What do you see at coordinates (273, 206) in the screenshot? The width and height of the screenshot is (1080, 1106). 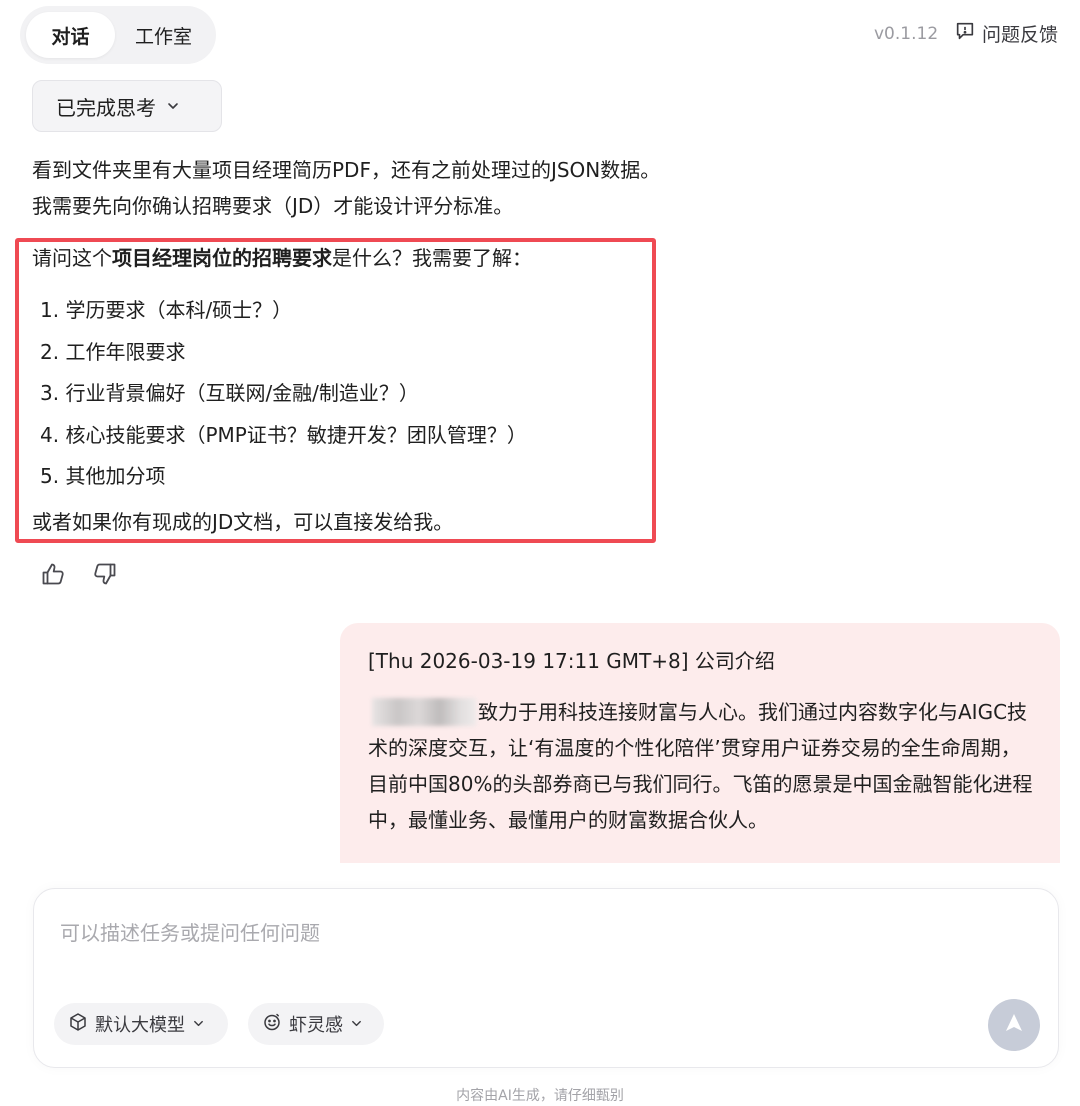 I see `assistant-line-2: 我需要先向你确认招聘要求（JD）才能设计评分标准。` at bounding box center [273, 206].